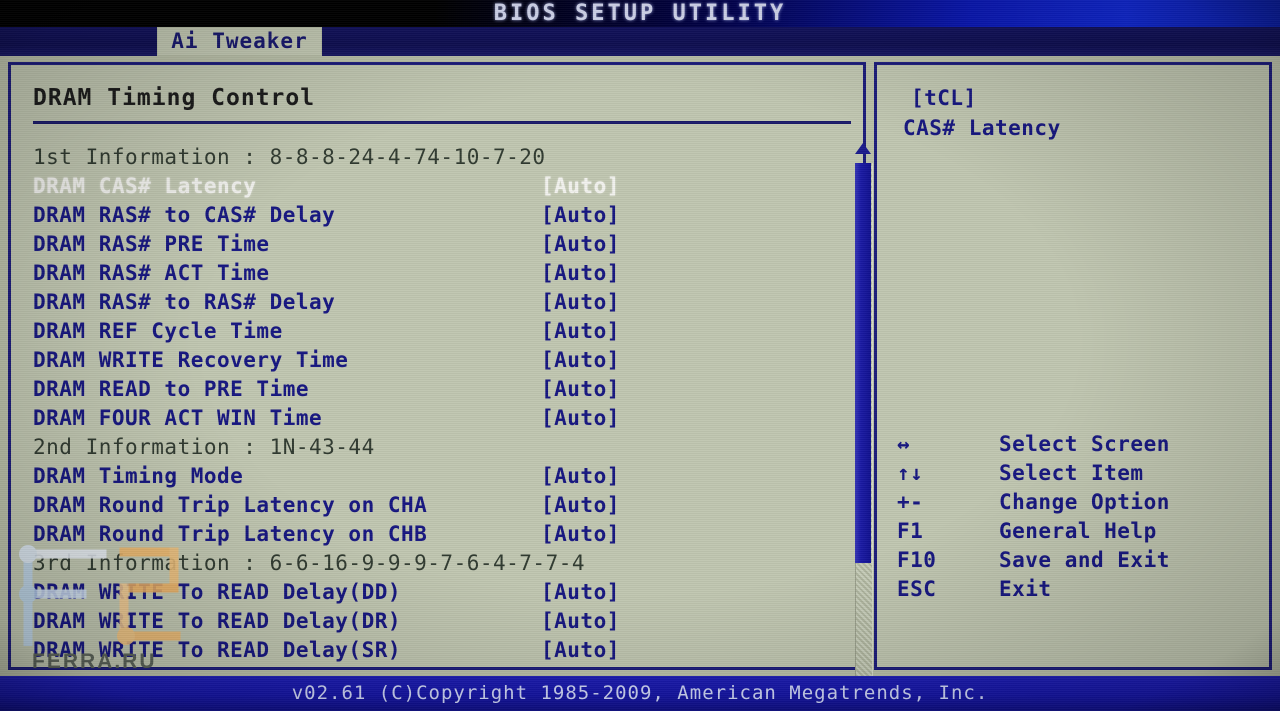 This screenshot has height=711, width=1280. Describe the element at coordinates (1025, 589) in the screenshot. I see `legend-description: Exit` at that location.